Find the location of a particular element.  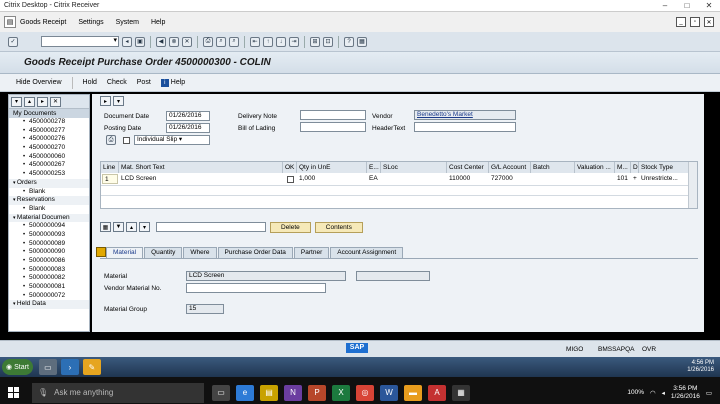

collapse-icon: ◂ is located at coordinates (127, 41).